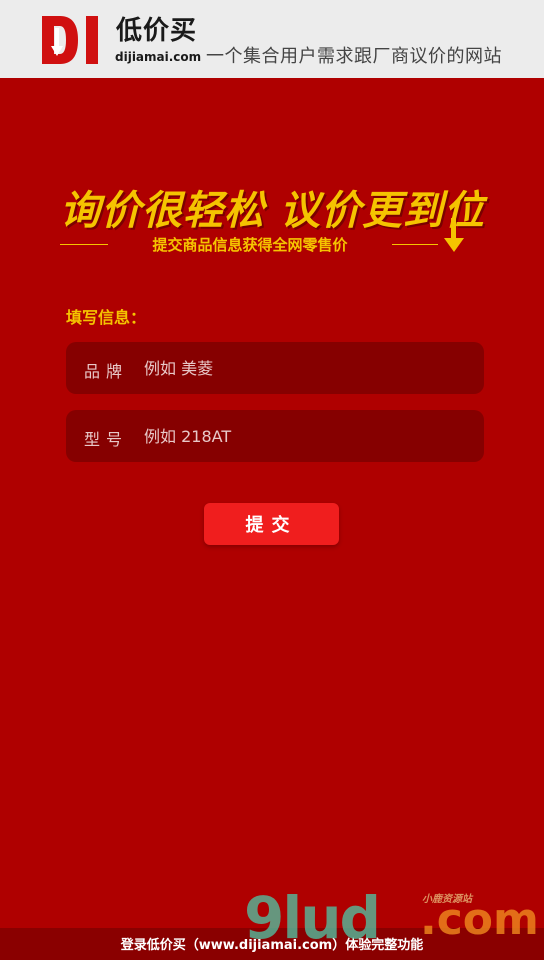 This screenshot has width=544, height=960. Describe the element at coordinates (415, 244) in the screenshot. I see `hero-divider-right` at that location.